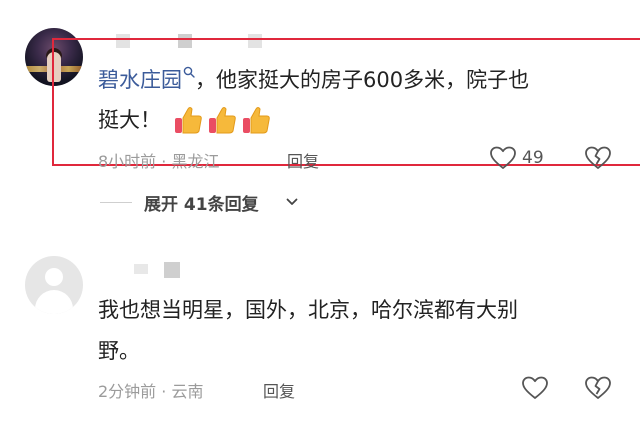  What do you see at coordinates (54, 302) in the screenshot?
I see `avatar-body-silhouette` at bounding box center [54, 302].